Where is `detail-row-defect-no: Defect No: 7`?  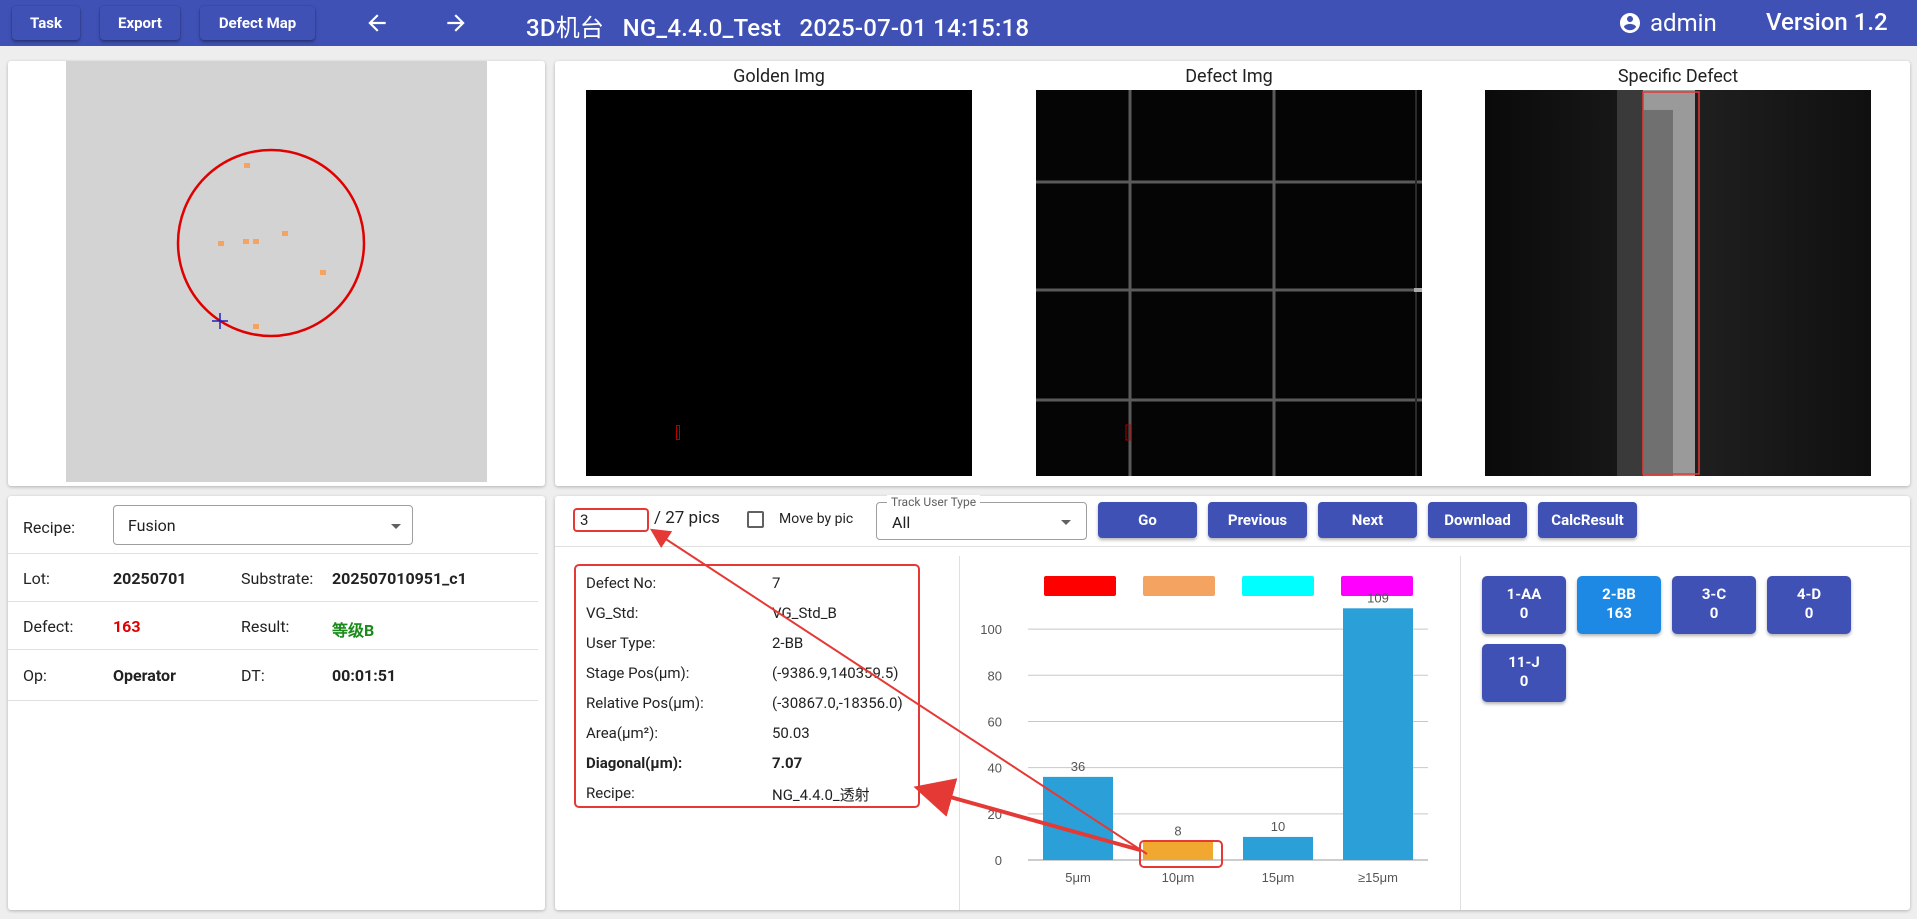
detail-row-defect-no: Defect No: 7 is located at coordinates (751, 584).